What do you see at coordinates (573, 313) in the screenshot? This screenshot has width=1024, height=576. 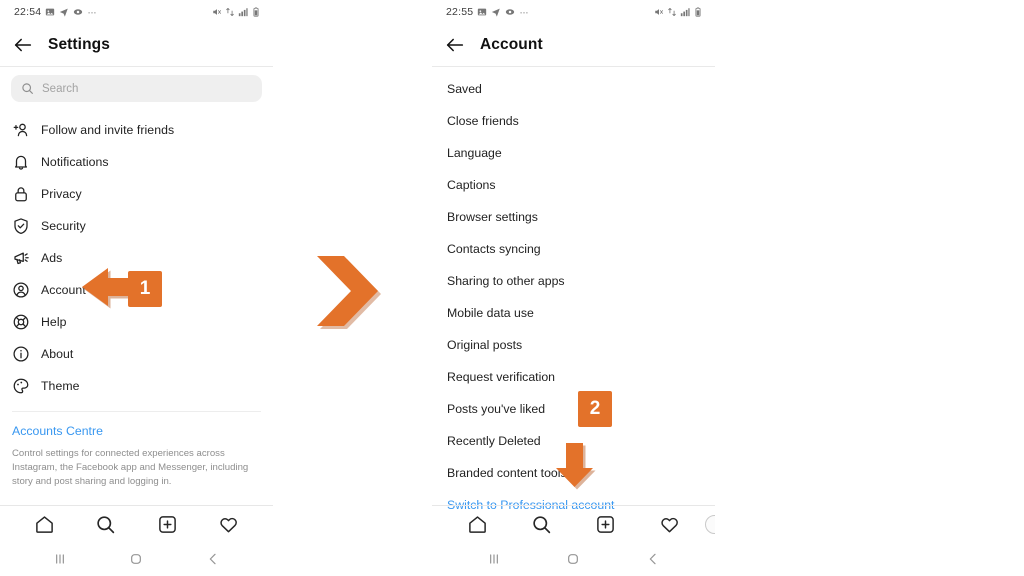 I see `account-item-mobile-data-use: Mobile data use` at bounding box center [573, 313].